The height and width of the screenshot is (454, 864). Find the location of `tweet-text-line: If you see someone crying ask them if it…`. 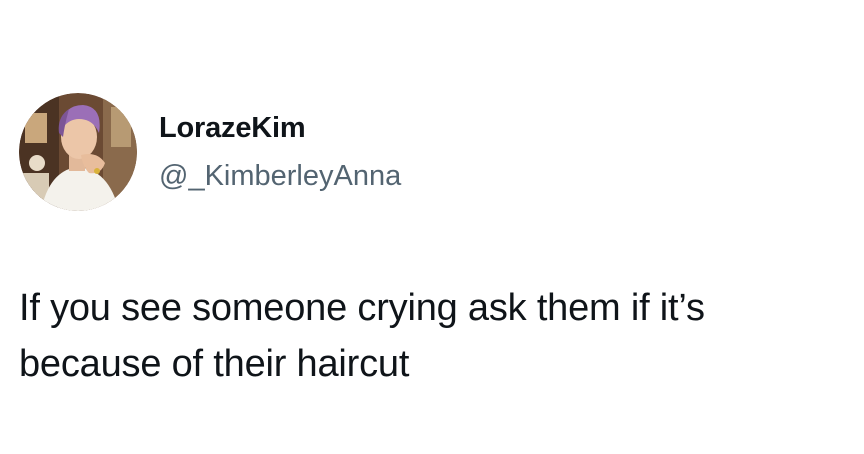

tweet-text-line: If you see someone crying ask them if it… is located at coordinates (362, 308).